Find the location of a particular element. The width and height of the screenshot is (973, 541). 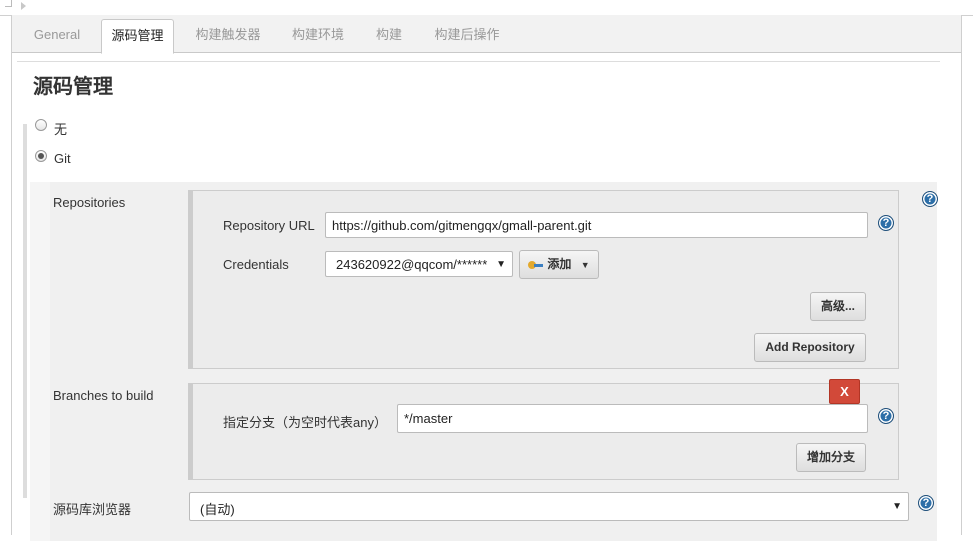

branches-label: Branches to build is located at coordinates (103, 395).